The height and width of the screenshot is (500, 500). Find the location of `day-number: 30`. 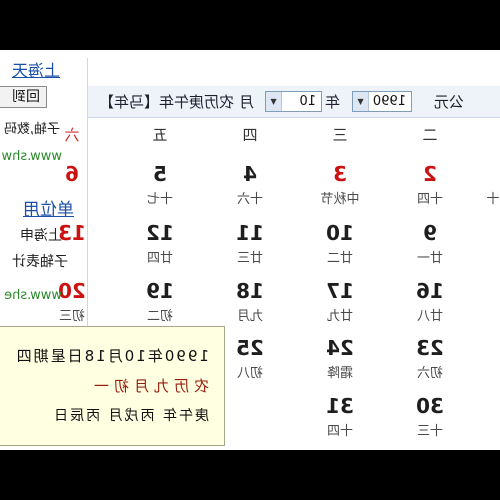

day-number: 30 is located at coordinates (430, 406).